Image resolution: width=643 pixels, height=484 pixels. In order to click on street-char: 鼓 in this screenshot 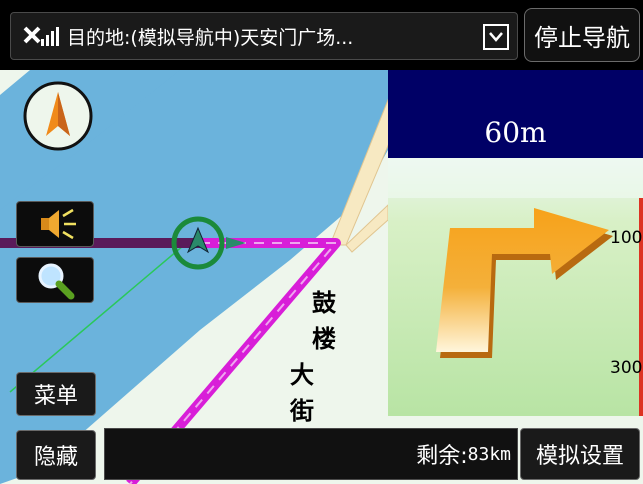, I will do `click(324, 303)`.